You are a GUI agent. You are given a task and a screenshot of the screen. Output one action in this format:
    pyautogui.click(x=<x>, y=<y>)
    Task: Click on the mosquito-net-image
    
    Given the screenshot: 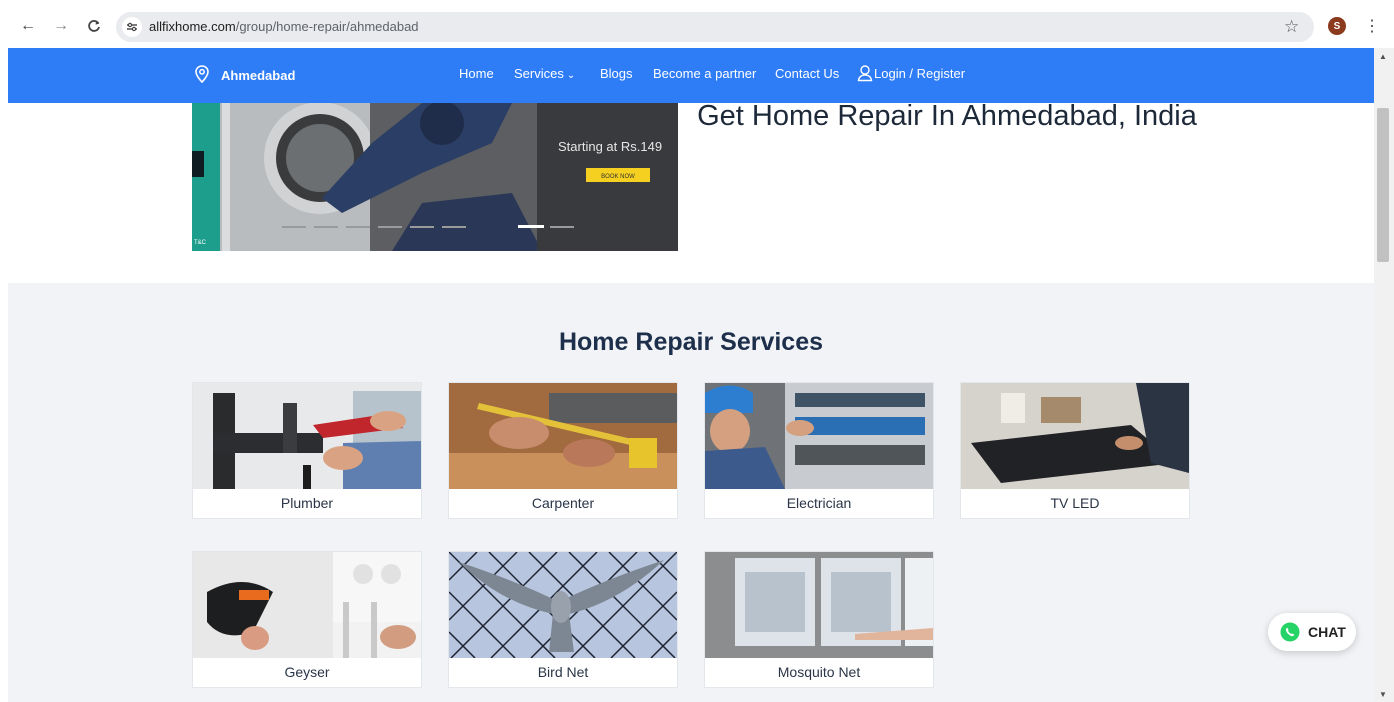 What is the action you would take?
    pyautogui.click(x=819, y=605)
    